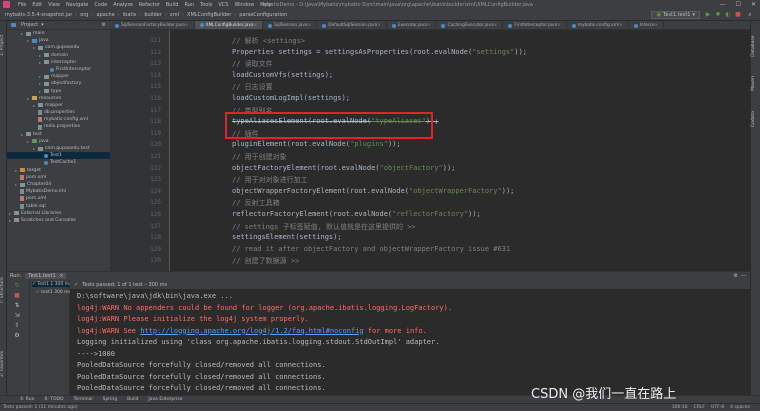  What do you see at coordinates (708, 15) in the screenshot?
I see `run-icon: ▶` at bounding box center [708, 15].